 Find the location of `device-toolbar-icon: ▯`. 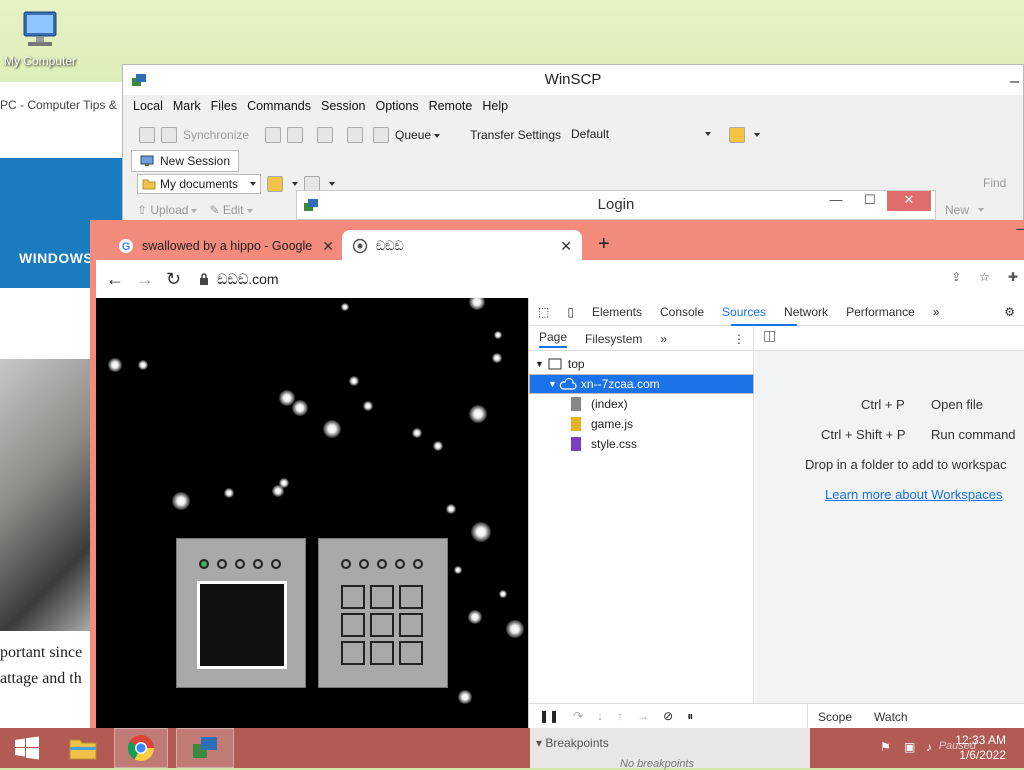

device-toolbar-icon: ▯ is located at coordinates (570, 312).